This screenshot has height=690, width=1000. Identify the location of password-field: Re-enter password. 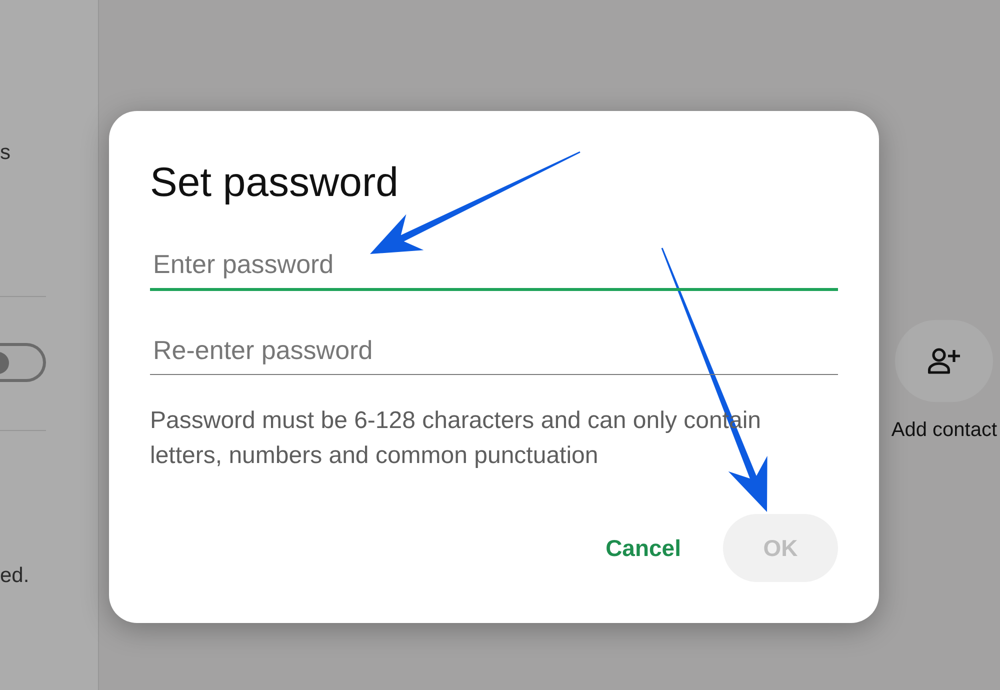
(494, 350).